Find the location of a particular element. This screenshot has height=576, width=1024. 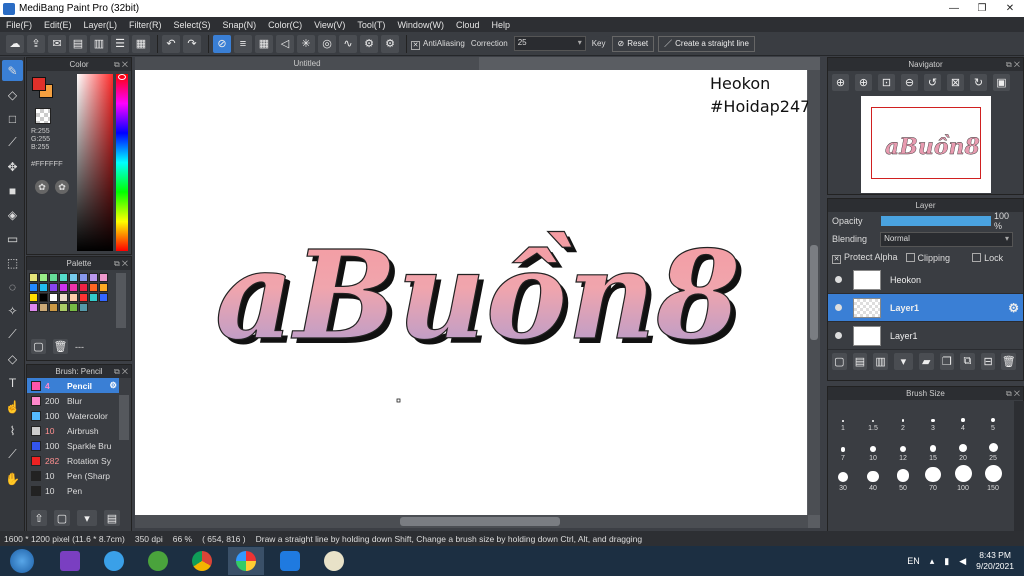

lasso-tool-icon: ◌ is located at coordinates (12, 286).